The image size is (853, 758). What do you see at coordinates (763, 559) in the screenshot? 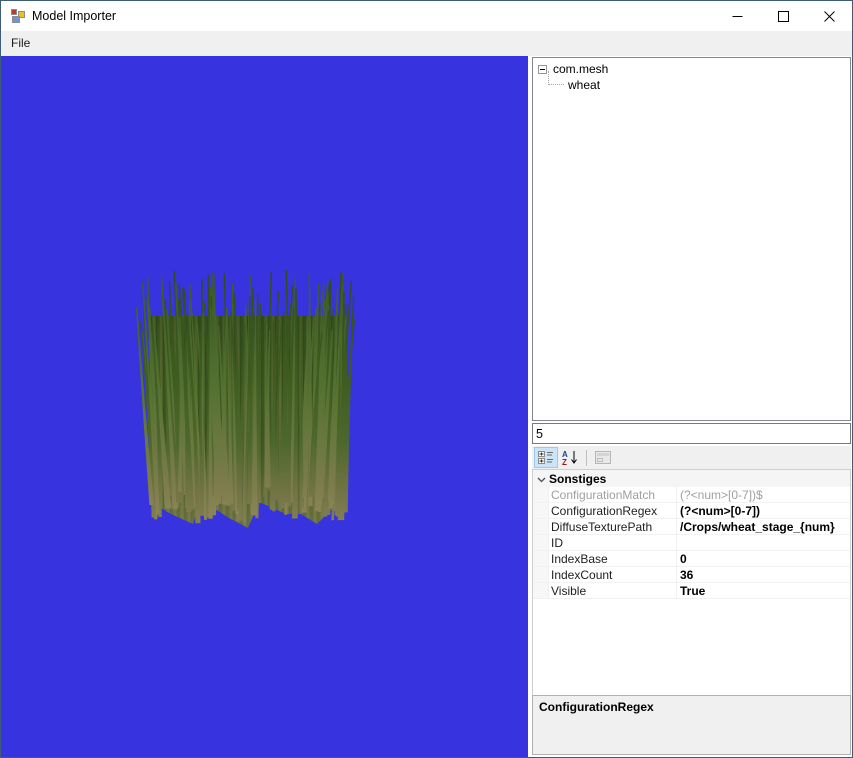
I see `property-value: 0` at bounding box center [763, 559].